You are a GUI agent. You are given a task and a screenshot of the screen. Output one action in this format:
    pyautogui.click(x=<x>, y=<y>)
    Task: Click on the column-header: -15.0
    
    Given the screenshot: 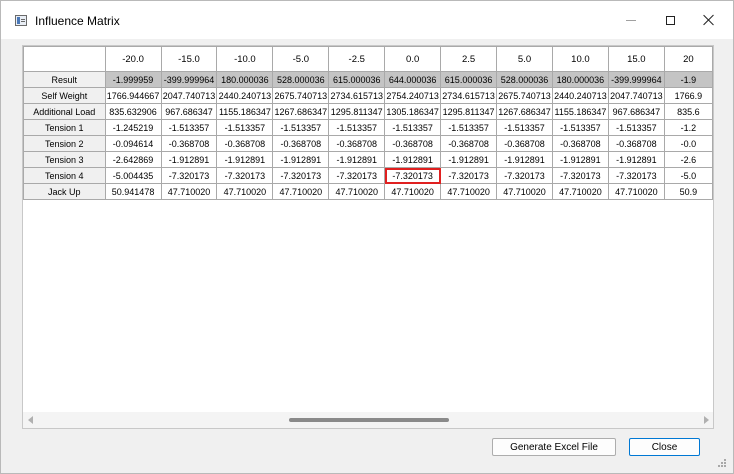 What is the action you would take?
    pyautogui.click(x=189, y=59)
    